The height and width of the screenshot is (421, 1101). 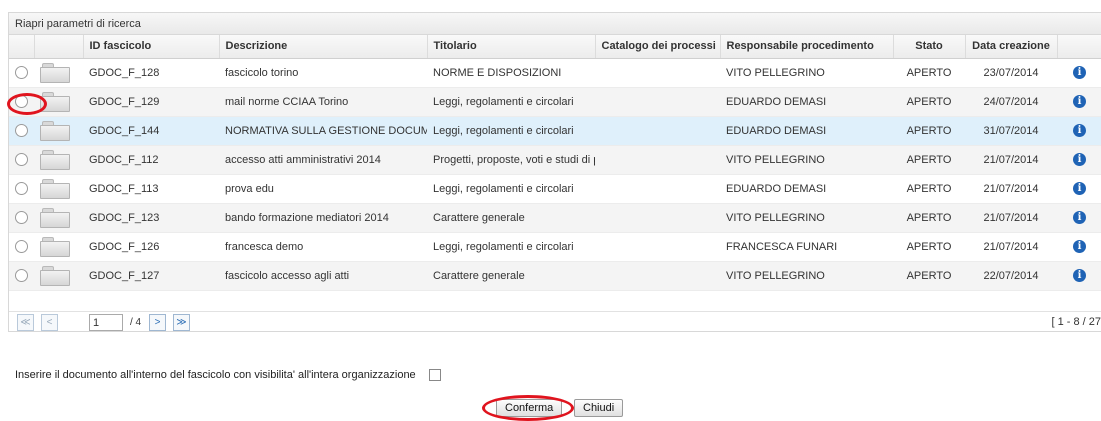 What do you see at coordinates (555, 24) in the screenshot?
I see `reopen-search-params-link: Riapri parametri di ricerca` at bounding box center [555, 24].